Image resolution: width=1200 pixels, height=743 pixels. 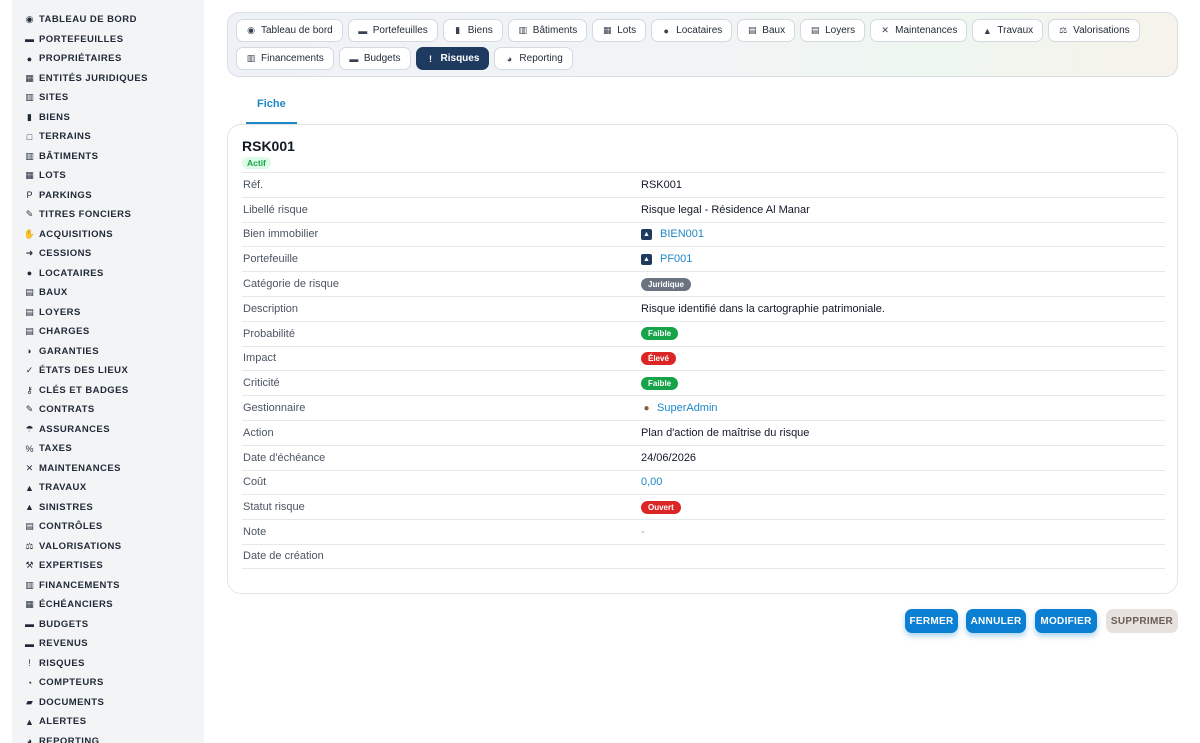 I want to click on module-button-budgets: ▬ Budgets, so click(x=374, y=58).